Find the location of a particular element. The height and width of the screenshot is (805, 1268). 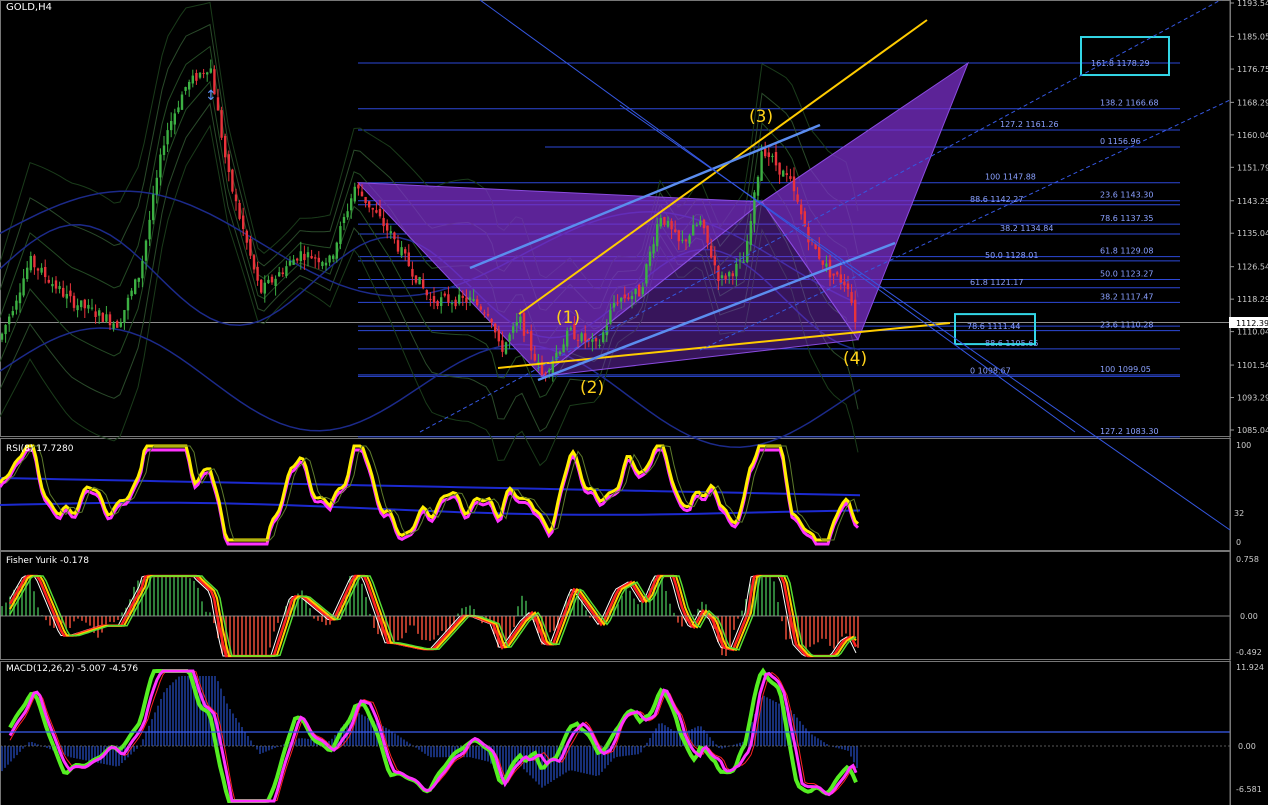

fib-level-label: 138.2 1166.68 is located at coordinates (1129, 103).